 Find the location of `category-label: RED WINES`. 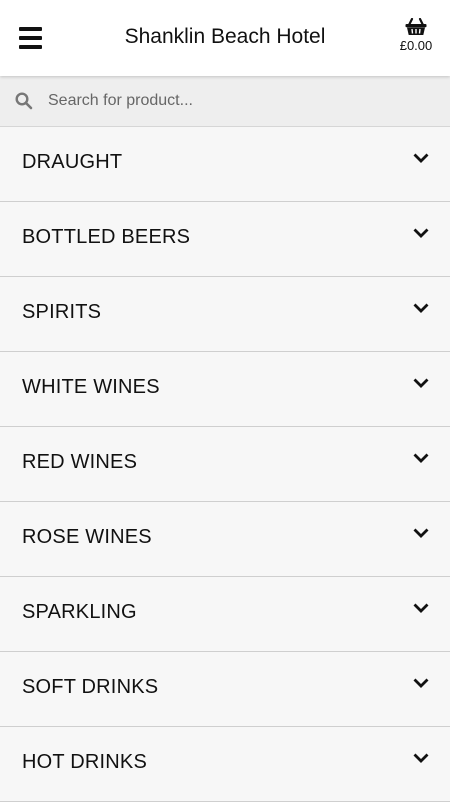

category-label: RED WINES is located at coordinates (80, 462).